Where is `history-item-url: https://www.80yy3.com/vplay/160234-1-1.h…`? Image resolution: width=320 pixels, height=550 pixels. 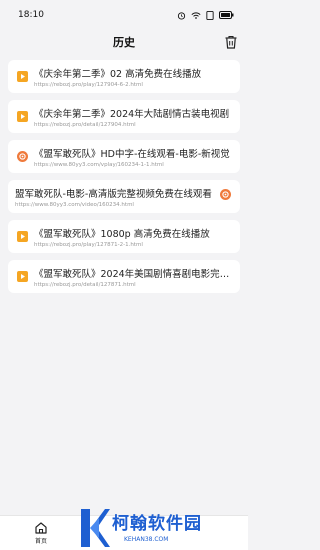 history-item-url: https://www.80yy3.com/vplay/160234-1-1.h… is located at coordinates (99, 165).